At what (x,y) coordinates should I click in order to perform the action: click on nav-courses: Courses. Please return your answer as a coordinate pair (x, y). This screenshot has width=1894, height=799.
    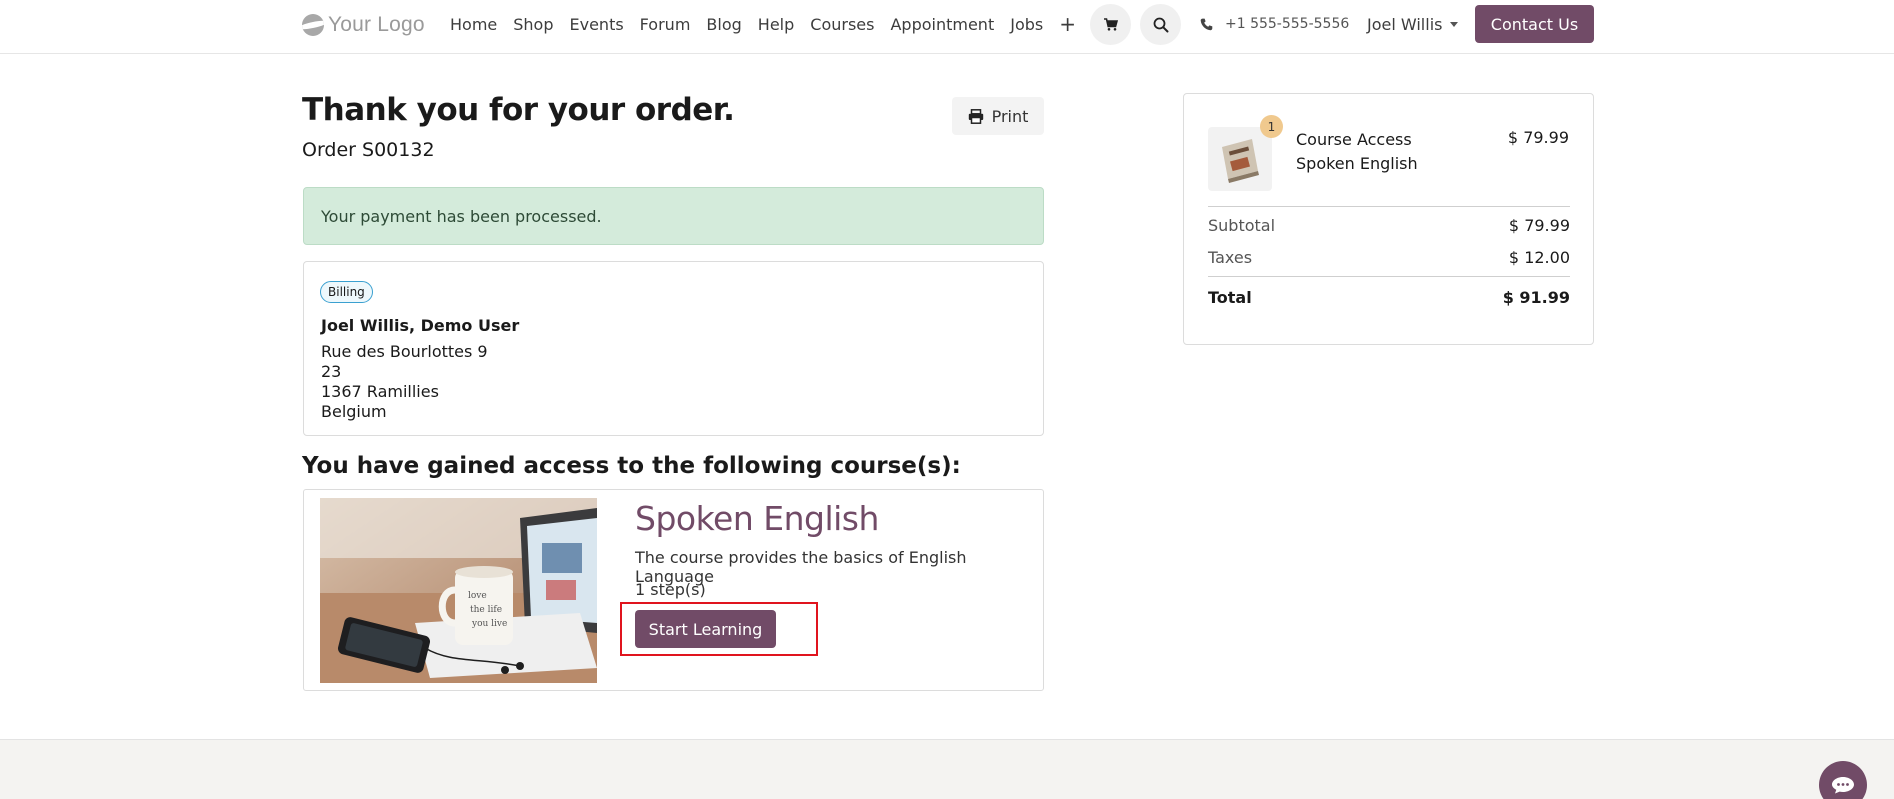
    Looking at the image, I should click on (842, 24).